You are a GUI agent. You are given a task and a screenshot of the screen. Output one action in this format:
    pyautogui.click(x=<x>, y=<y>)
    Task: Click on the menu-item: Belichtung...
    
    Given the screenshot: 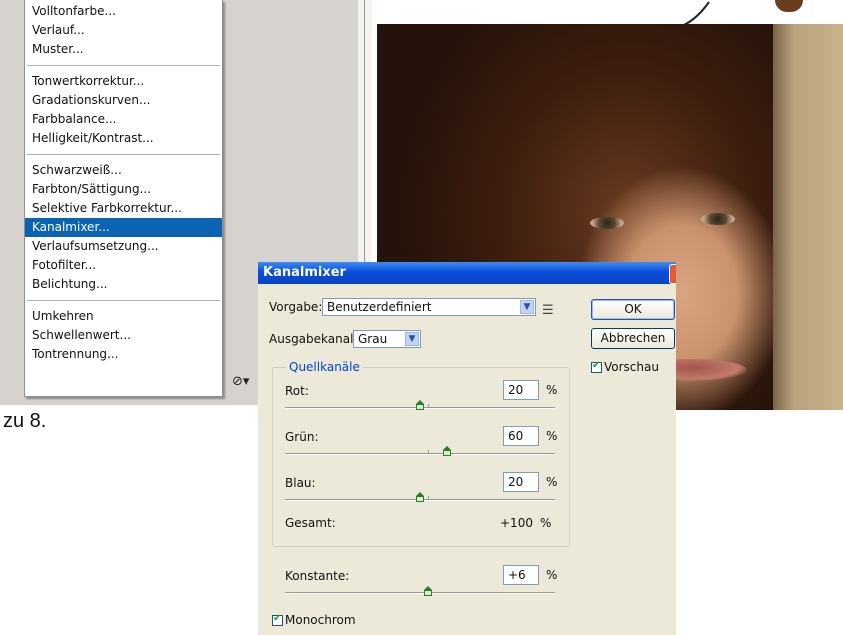 What is the action you would take?
    pyautogui.click(x=123, y=284)
    